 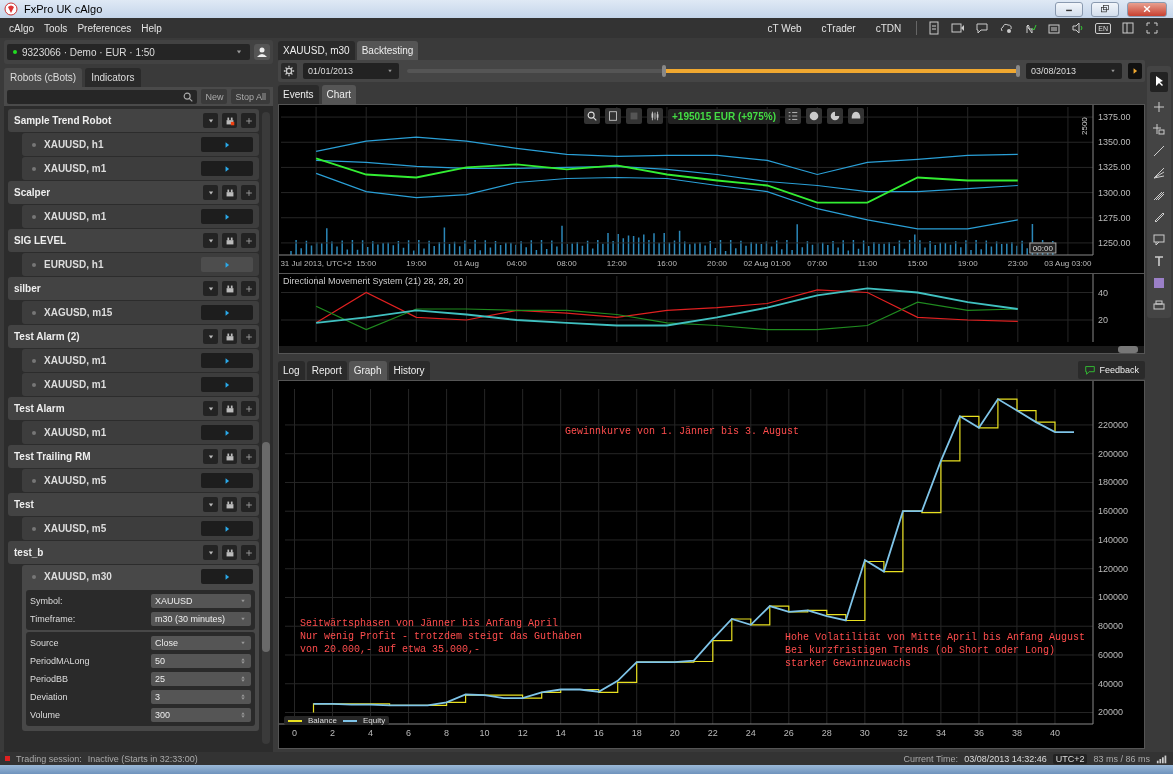 I want to click on menu-item: Help, so click(x=151, y=28).